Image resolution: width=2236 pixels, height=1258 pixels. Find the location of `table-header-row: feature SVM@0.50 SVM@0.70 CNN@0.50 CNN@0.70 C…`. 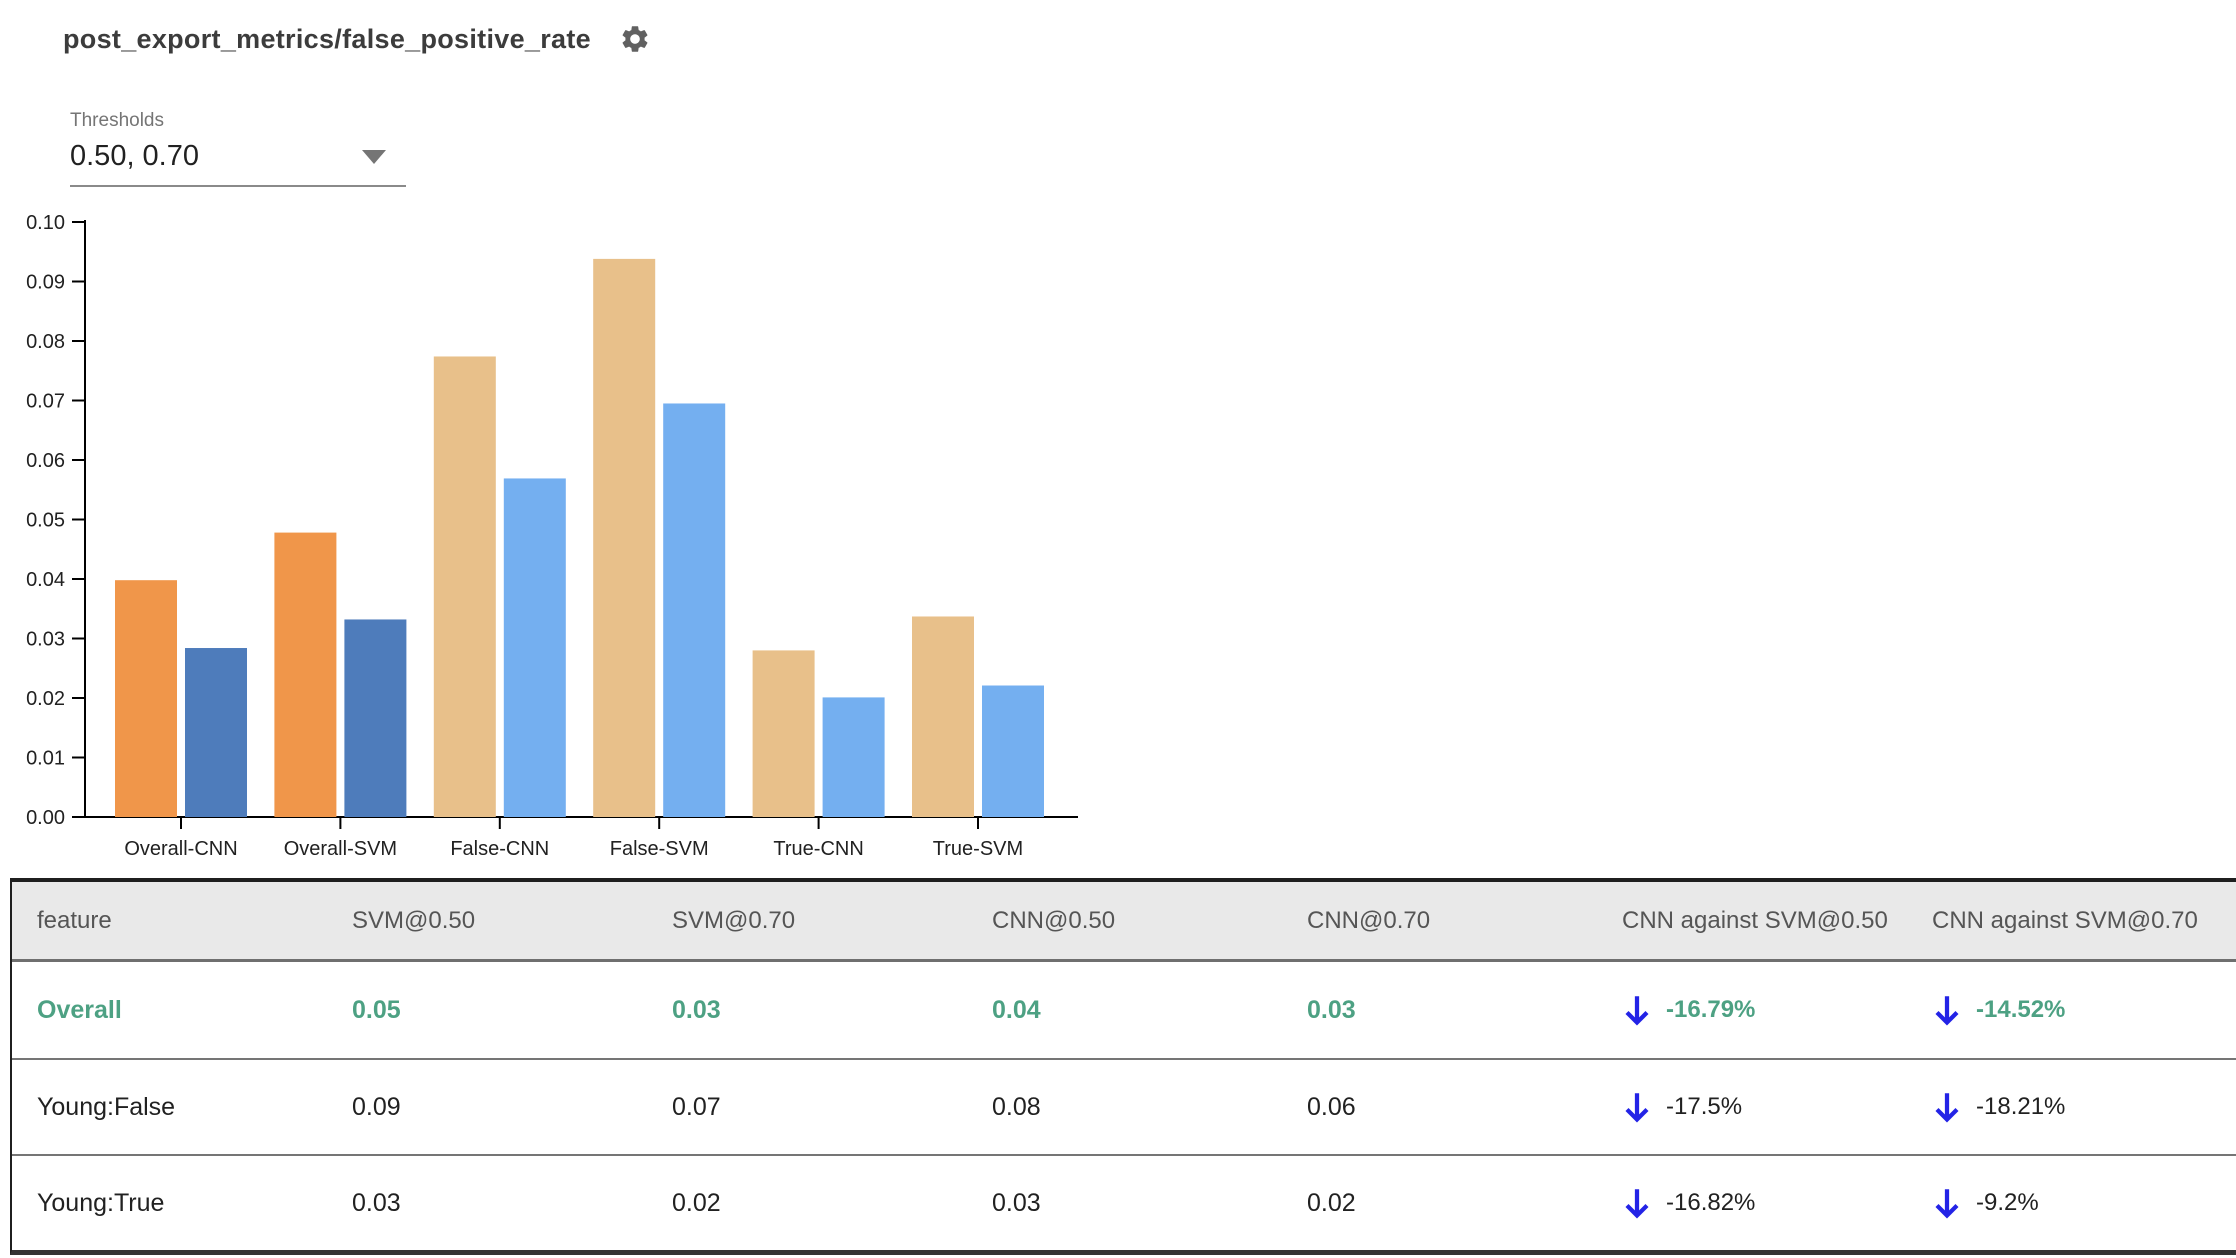

table-header-row: feature SVM@0.50 SVM@0.70 CNN@0.50 CNN@0.70 C… is located at coordinates (1124, 922).